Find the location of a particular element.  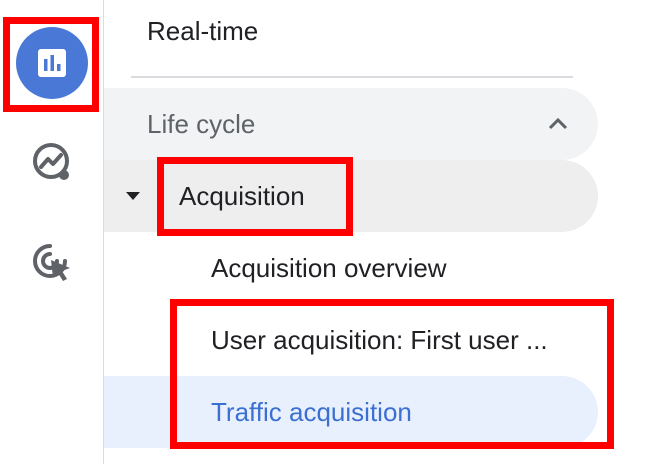

nav-divider is located at coordinates (352, 77).